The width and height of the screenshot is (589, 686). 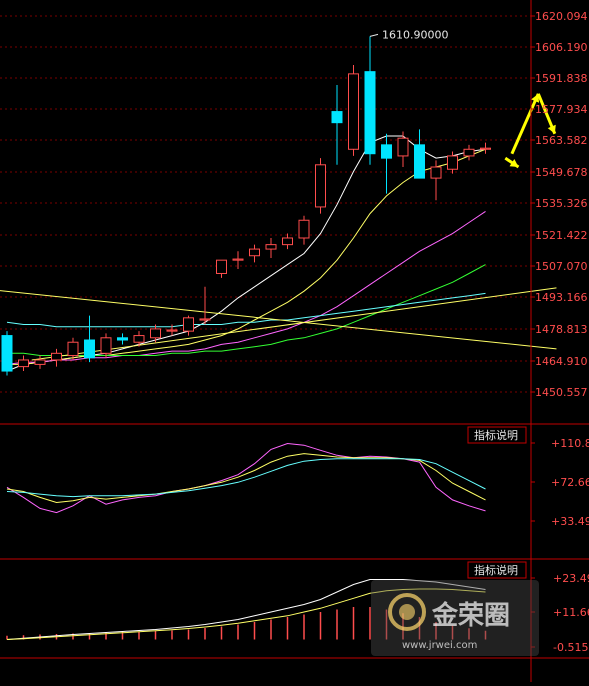 What do you see at coordinates (561, 361) in the screenshot?
I see `y-tick-label: 1464.910` at bounding box center [561, 361].